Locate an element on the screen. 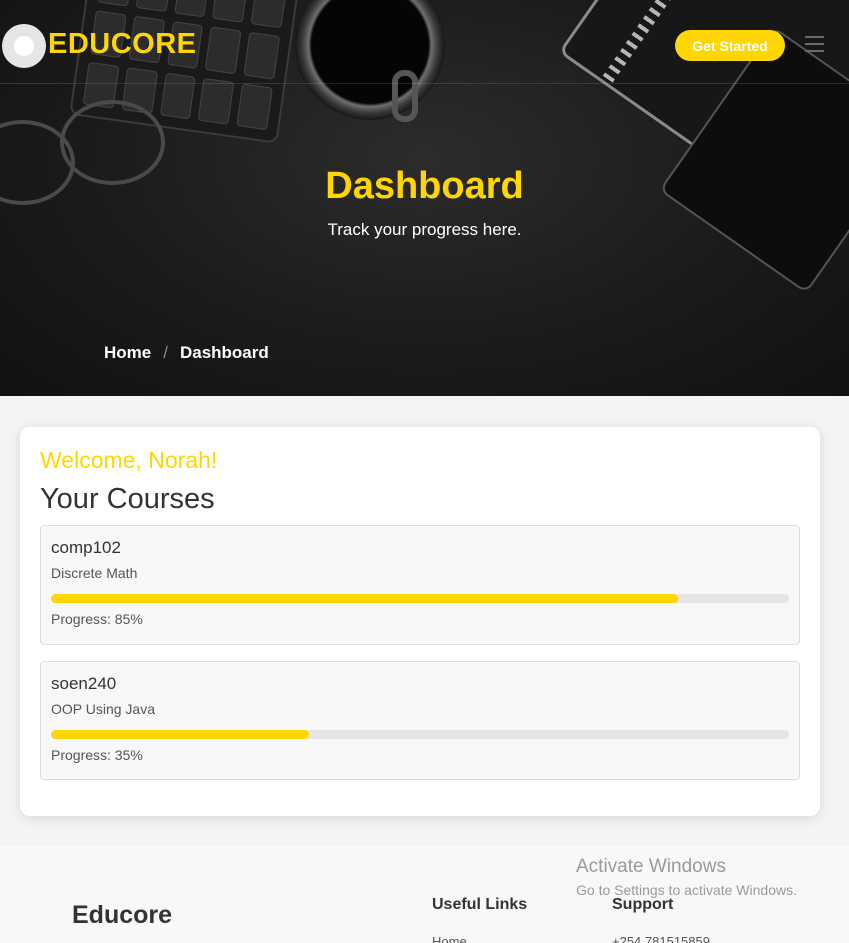  top-navbar: EDUCORE Get Started is located at coordinates (424, 42).